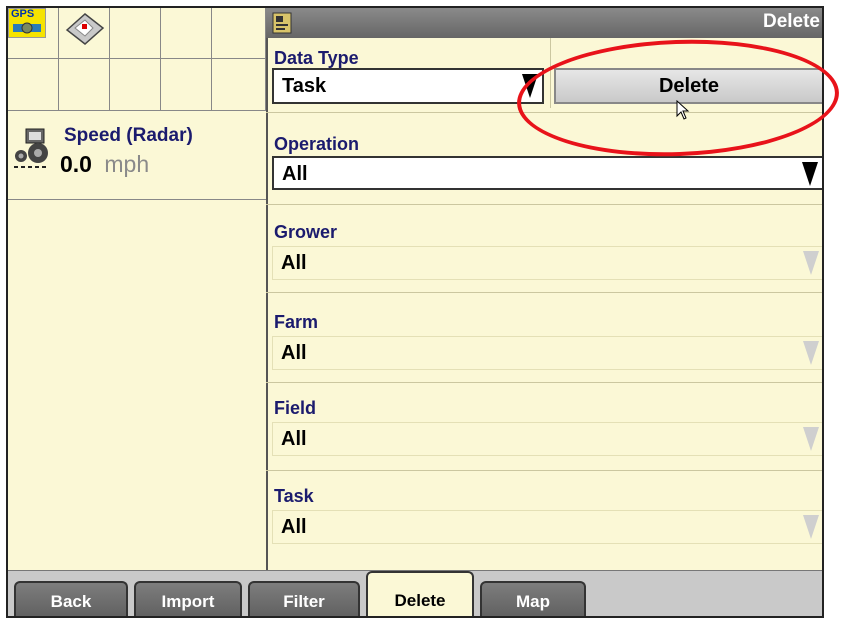 Image resolution: width=852 pixels, height=624 pixels. I want to click on data-type-label: Data Type, so click(316, 58).